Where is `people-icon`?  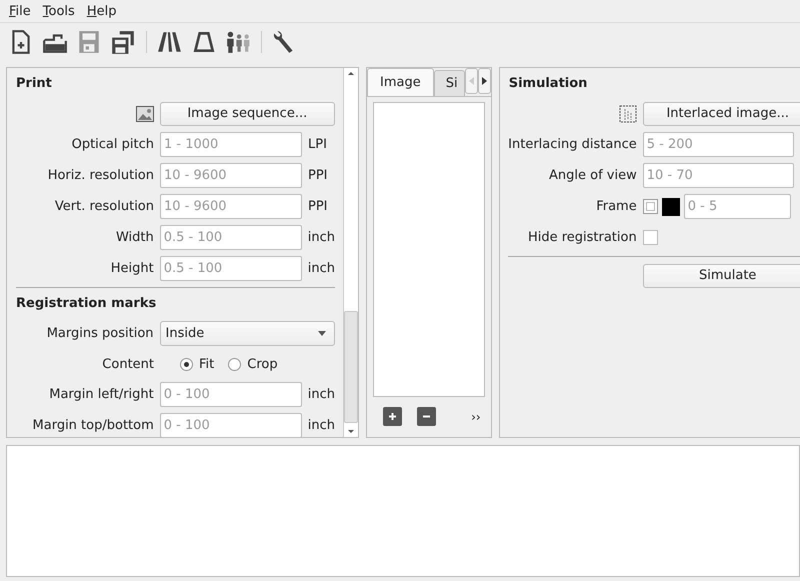 people-icon is located at coordinates (238, 42).